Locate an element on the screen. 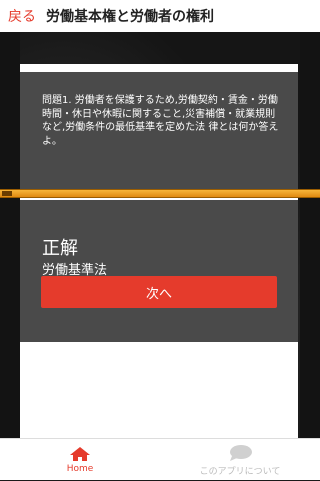 The image size is (320, 481). page-title: 労働基本権と労働者の権利 is located at coordinates (130, 17).